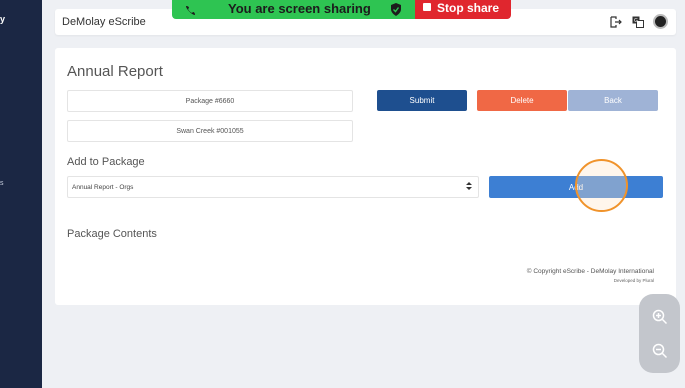 This screenshot has width=685, height=388. I want to click on delete-button: Delete, so click(522, 100).